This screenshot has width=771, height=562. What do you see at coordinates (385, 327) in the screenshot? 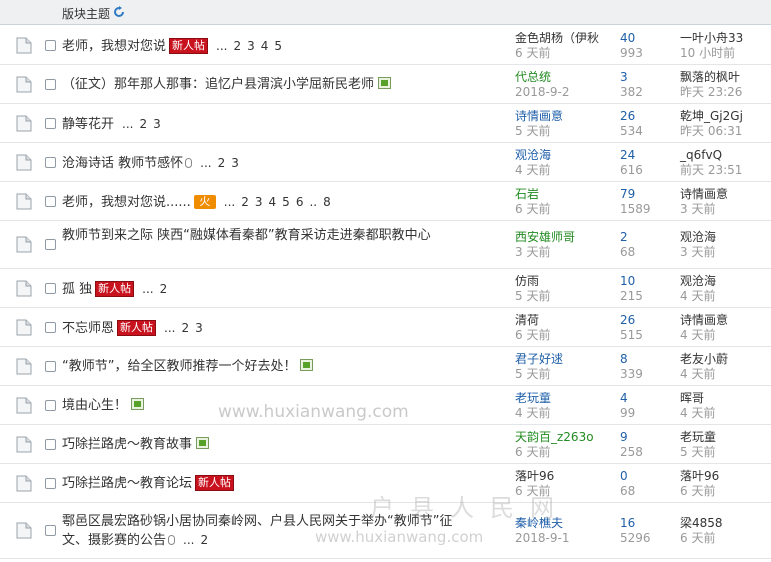
I see `thread-row: 不忘师恩 新人帖... 2 3 清荷 6 天前 26 515 诗情画意 4 天前` at bounding box center [385, 327].